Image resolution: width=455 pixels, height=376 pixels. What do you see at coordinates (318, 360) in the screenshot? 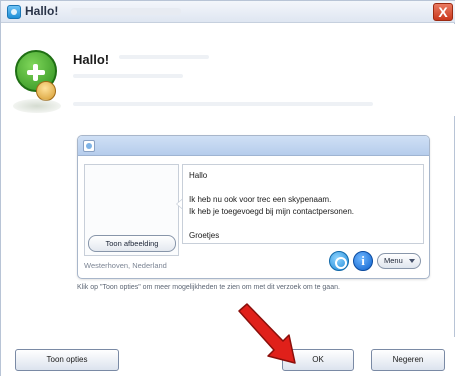
I see `ok-button: OK` at bounding box center [318, 360].